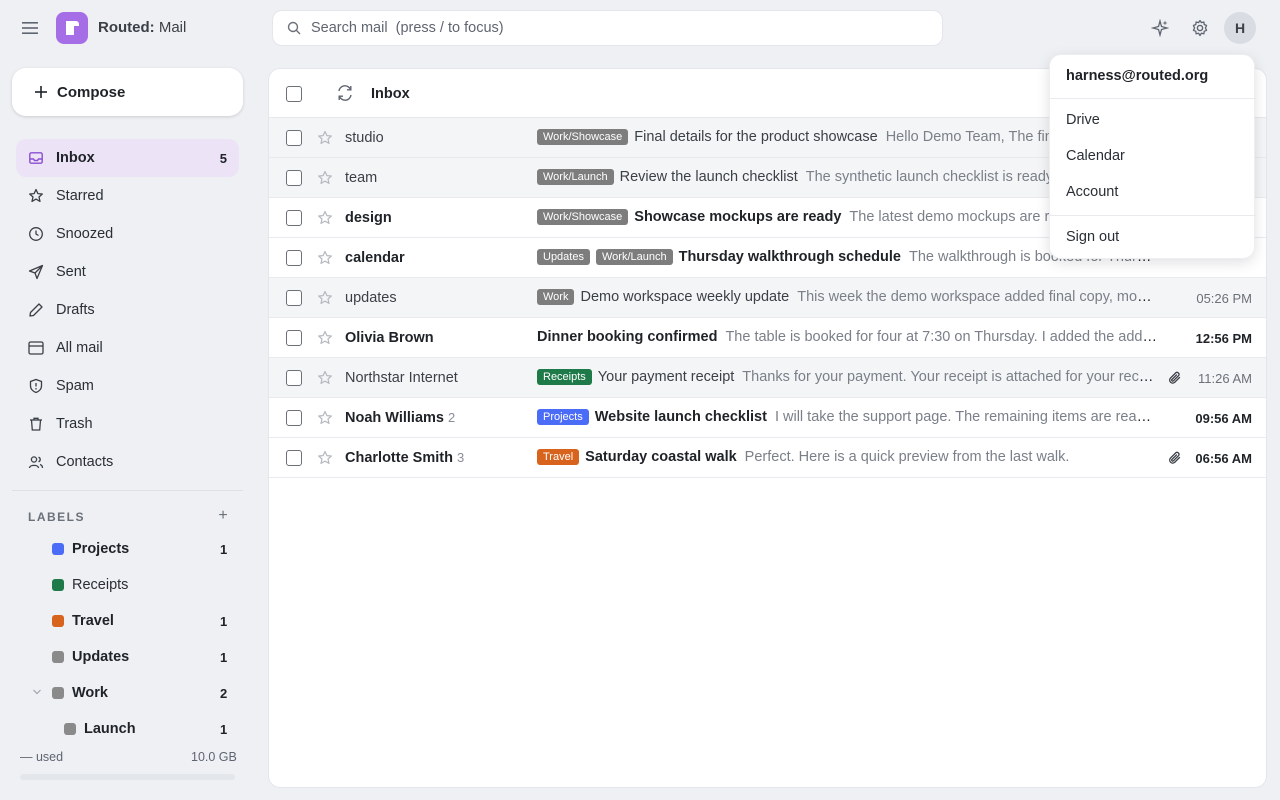 The image size is (1280, 800). I want to click on hamburger-menu-icon, so click(30, 28).